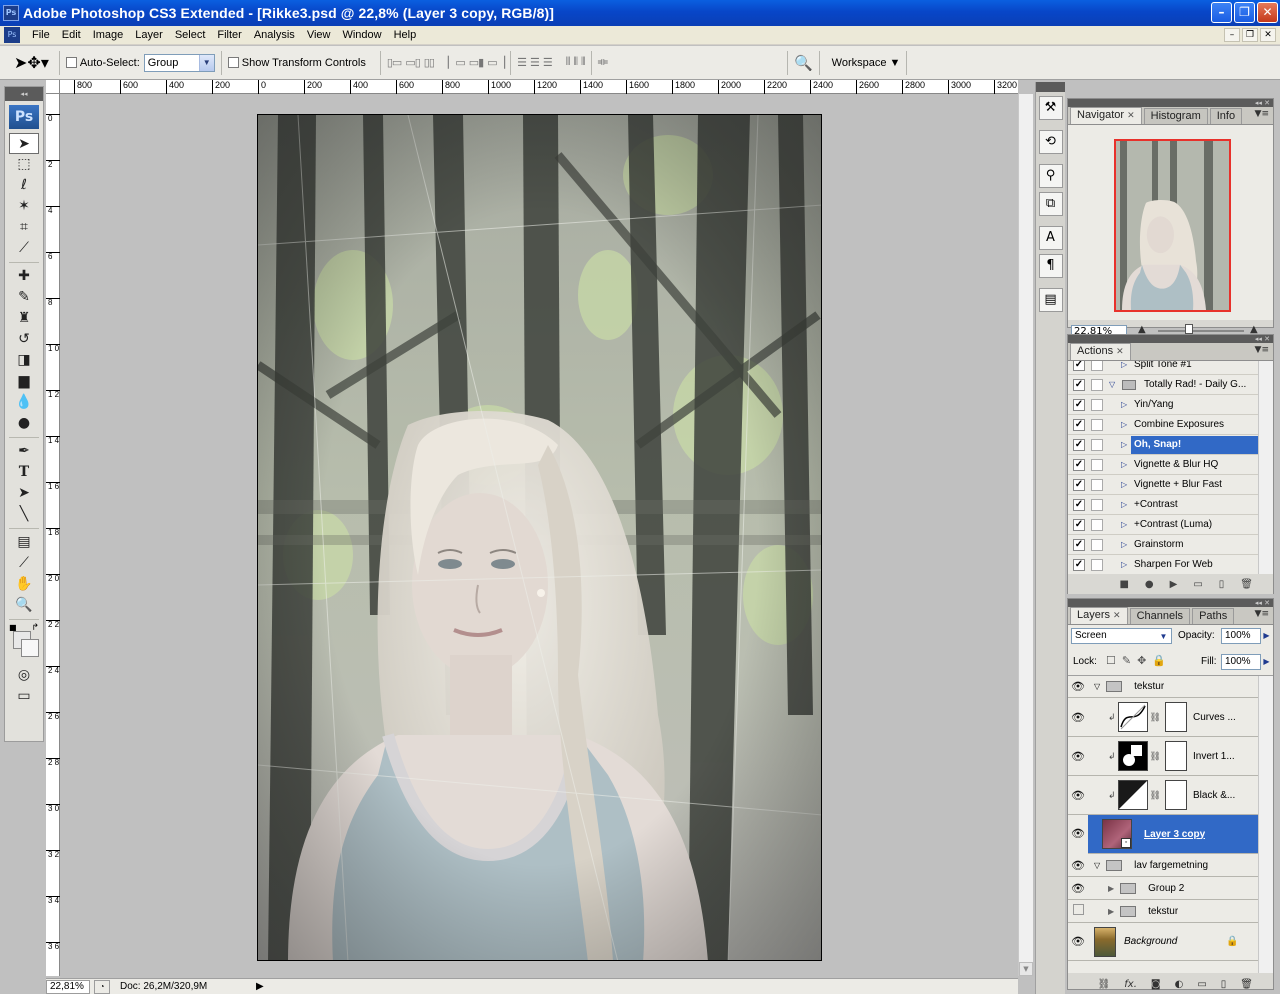 This screenshot has height=994, width=1280. I want to click on add-mask-icon: ◙, so click(1156, 984).